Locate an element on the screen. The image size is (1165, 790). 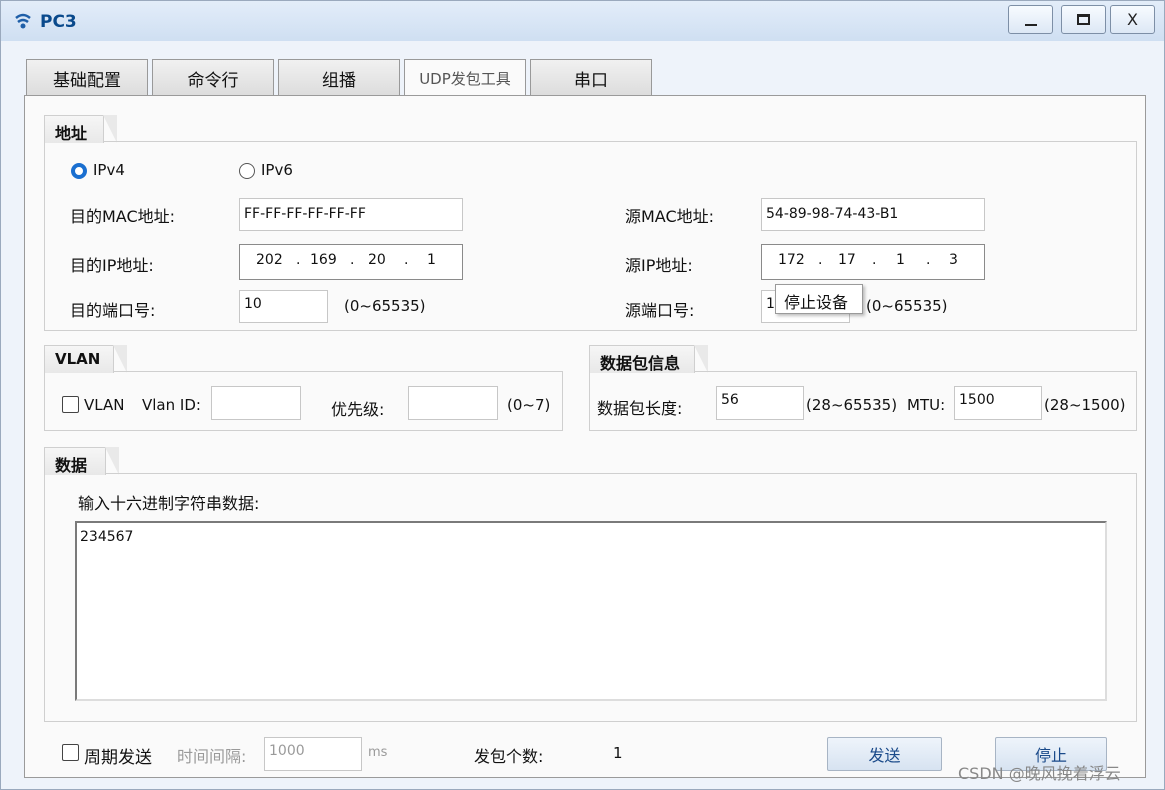
minimize-icon is located at coordinates (1030, 24).